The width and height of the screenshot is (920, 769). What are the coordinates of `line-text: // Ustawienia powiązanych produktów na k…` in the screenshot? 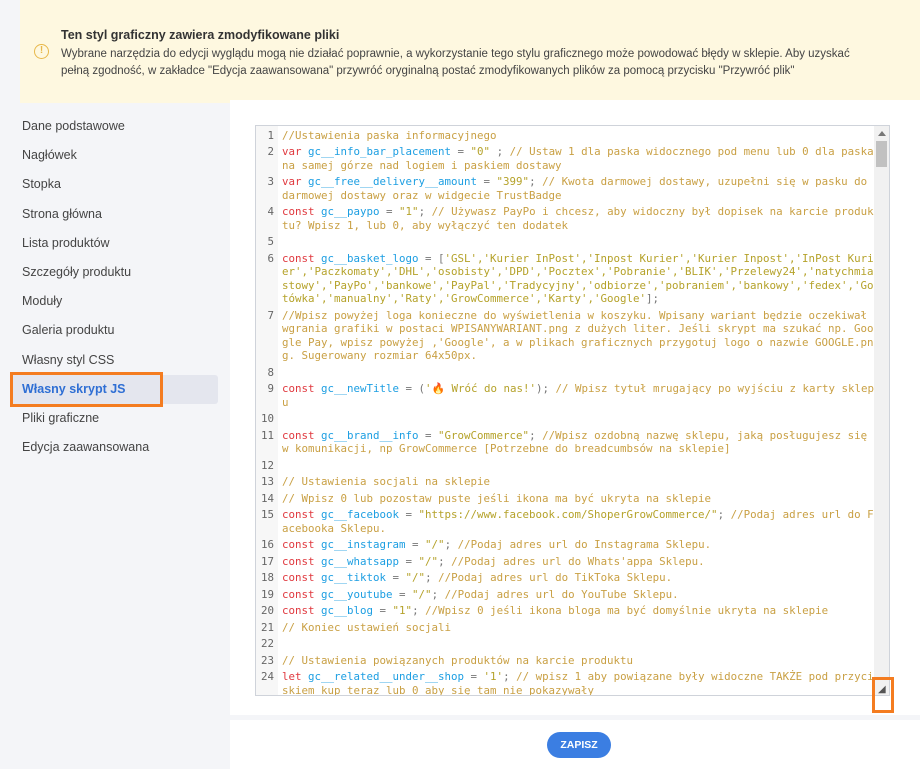 It's located at (579, 661).